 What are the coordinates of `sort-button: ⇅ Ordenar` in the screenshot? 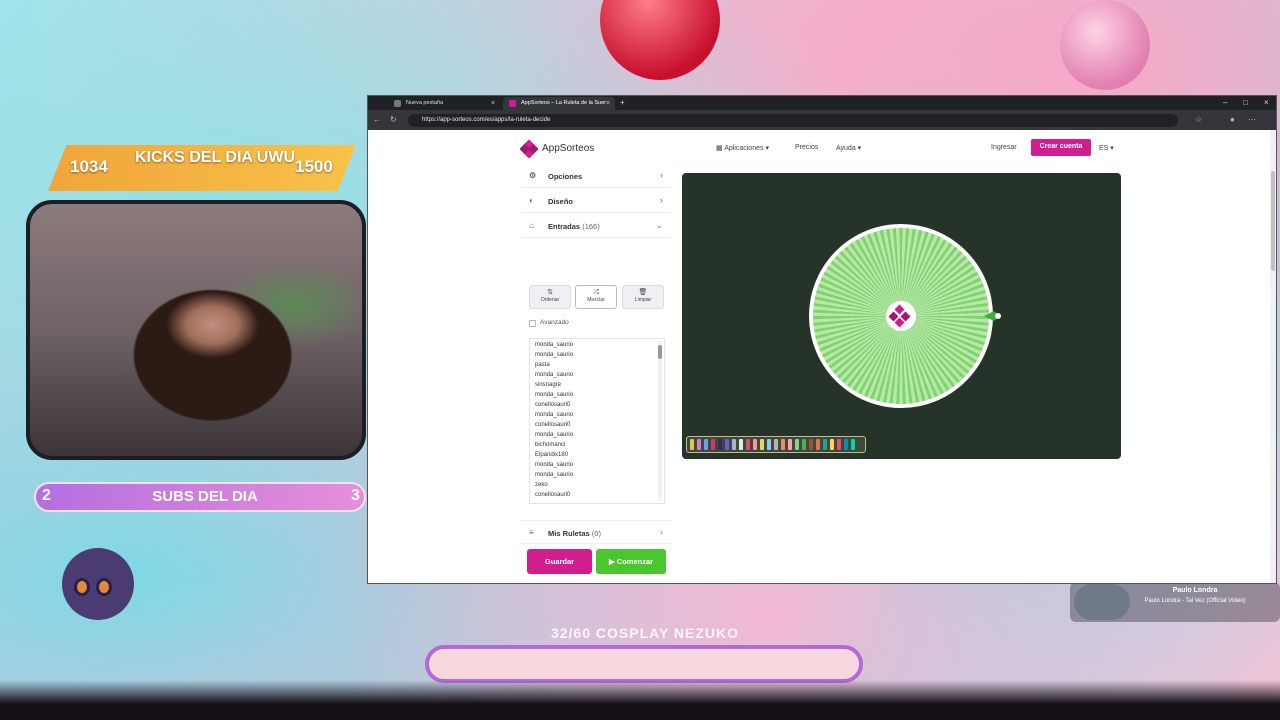 It's located at (550, 297).